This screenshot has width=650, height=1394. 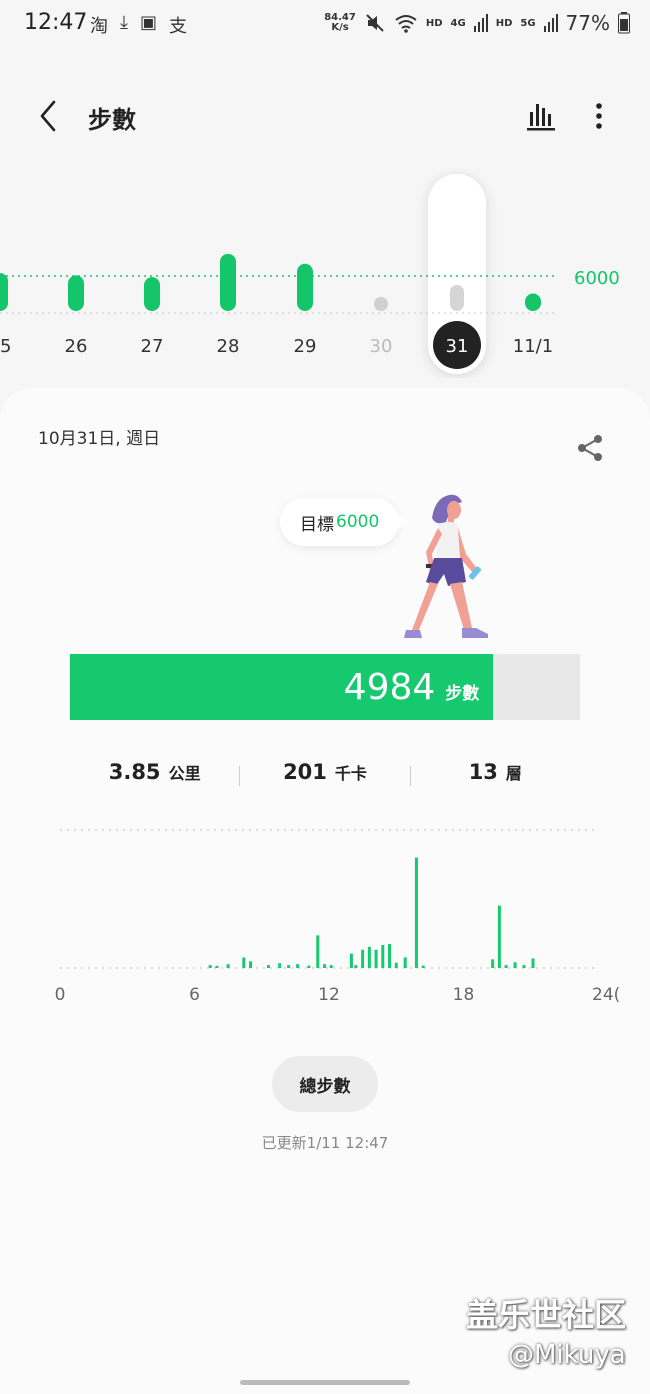 What do you see at coordinates (504, 23) in the screenshot?
I see `hd-label-2: HD` at bounding box center [504, 23].